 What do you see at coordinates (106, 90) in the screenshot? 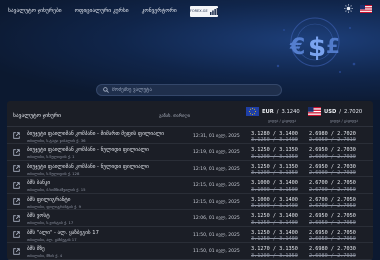
I see `search-icon` at bounding box center [106, 90].